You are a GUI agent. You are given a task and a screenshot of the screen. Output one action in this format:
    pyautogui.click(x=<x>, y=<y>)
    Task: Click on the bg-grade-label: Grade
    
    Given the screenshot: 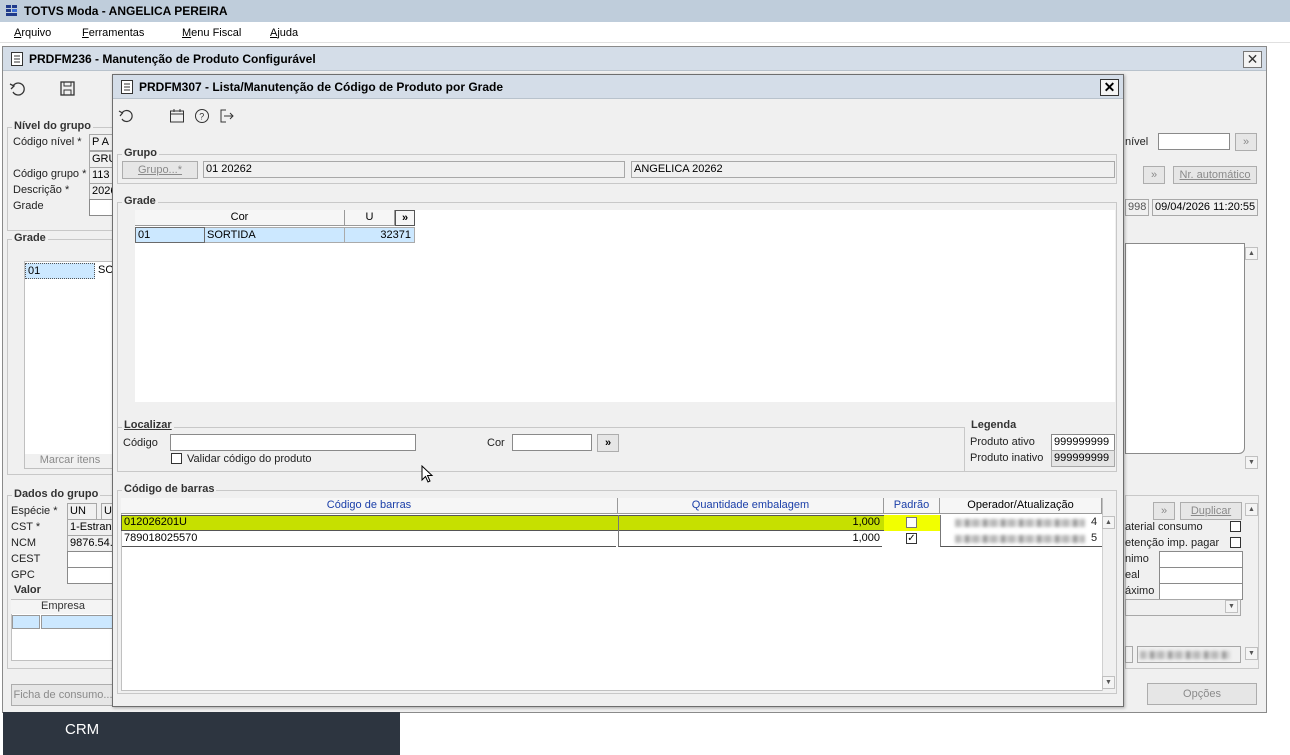 What is the action you would take?
    pyautogui.click(x=30, y=238)
    